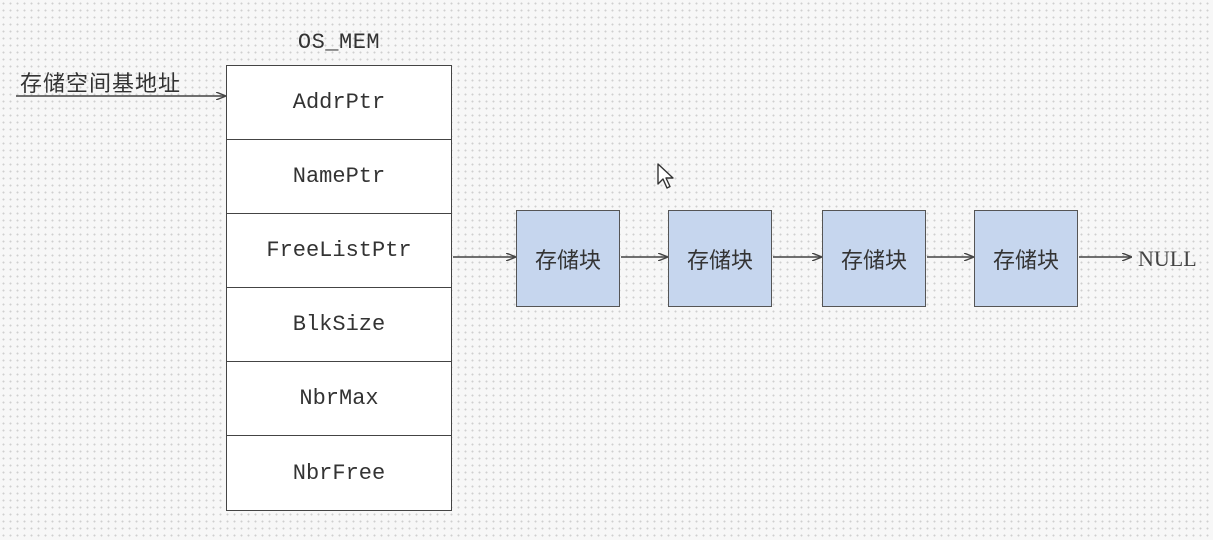 This screenshot has width=1213, height=540. What do you see at coordinates (339, 103) in the screenshot?
I see `field-addrptr: AddrPtr` at bounding box center [339, 103].